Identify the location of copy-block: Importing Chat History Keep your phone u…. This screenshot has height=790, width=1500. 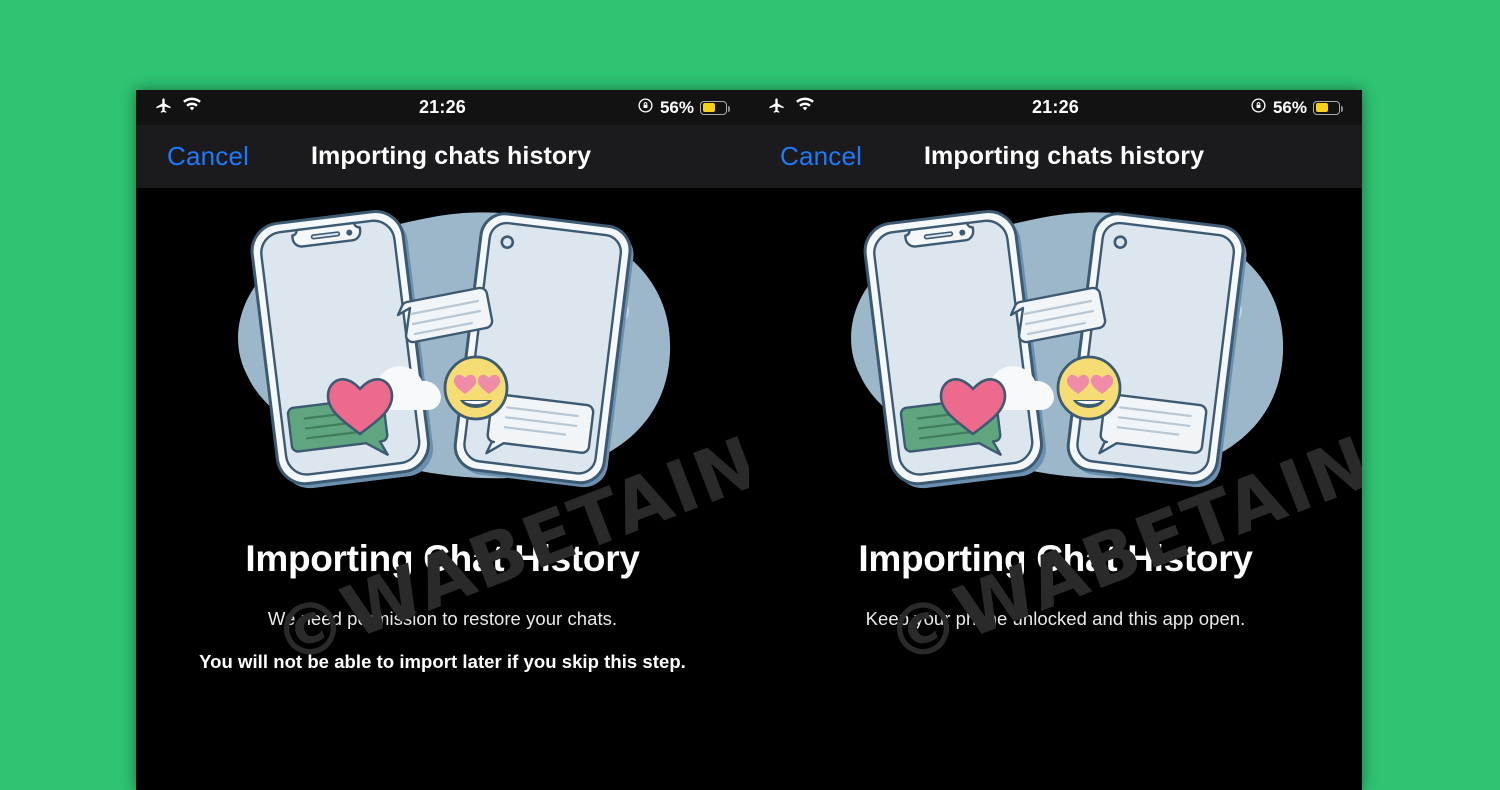
(1055, 584).